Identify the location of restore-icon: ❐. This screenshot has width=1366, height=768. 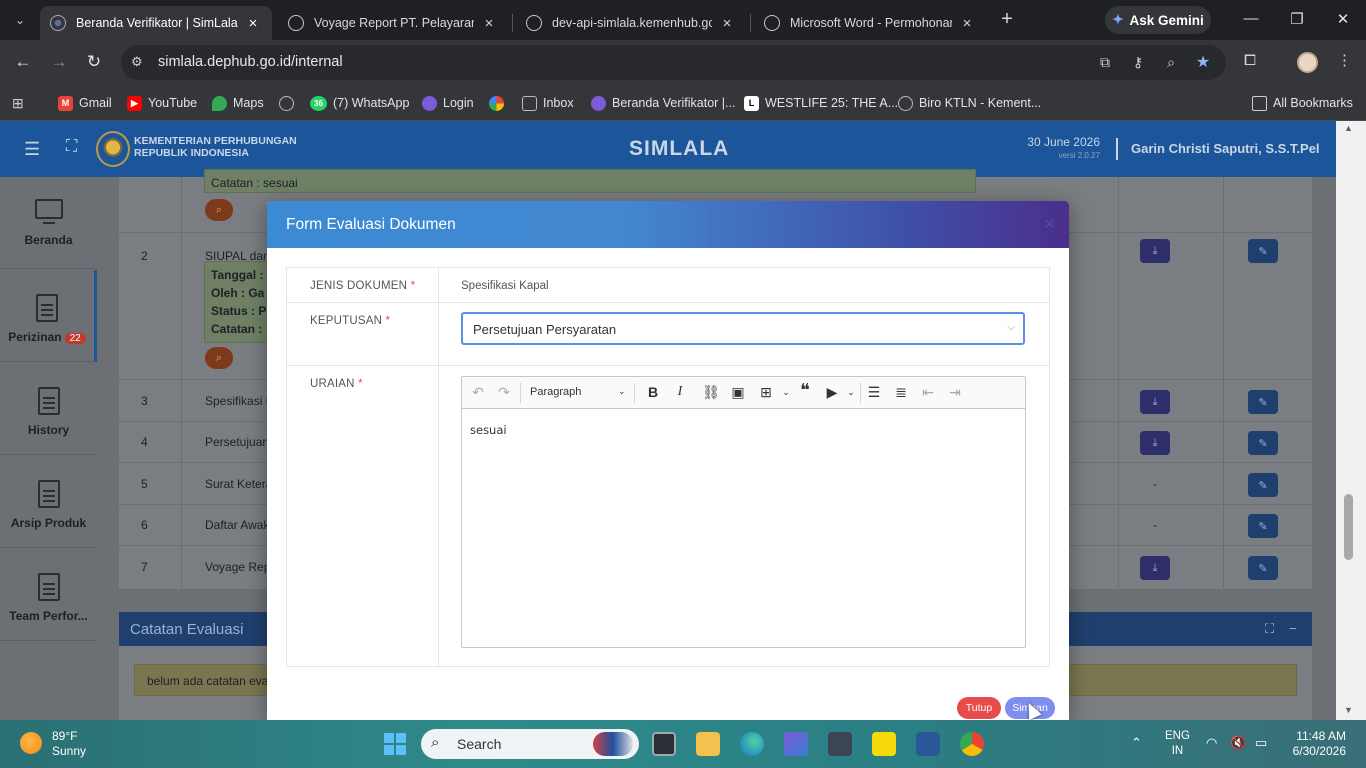
(1297, 19).